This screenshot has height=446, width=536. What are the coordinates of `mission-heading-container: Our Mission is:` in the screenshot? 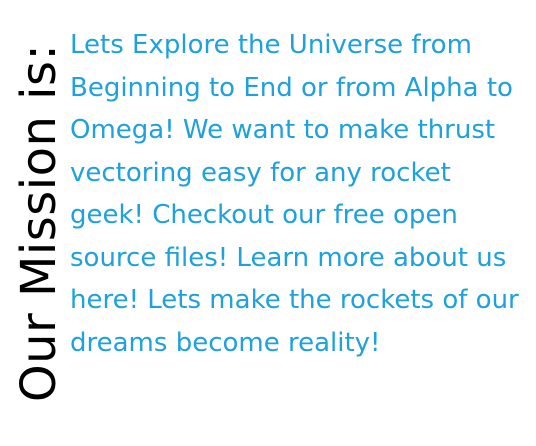 It's located at (39, 223).